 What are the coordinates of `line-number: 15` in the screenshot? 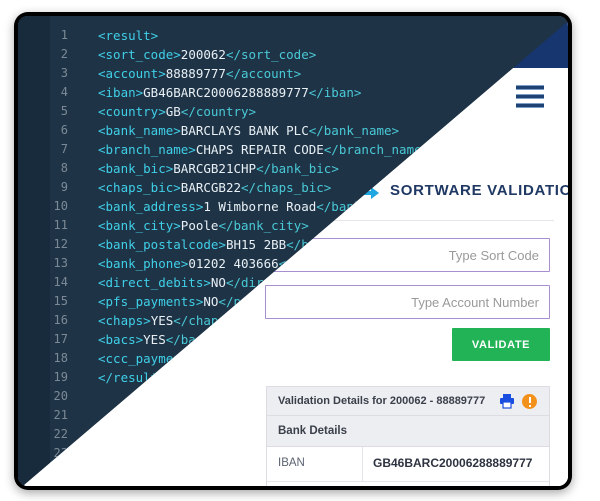 It's located at (60, 301).